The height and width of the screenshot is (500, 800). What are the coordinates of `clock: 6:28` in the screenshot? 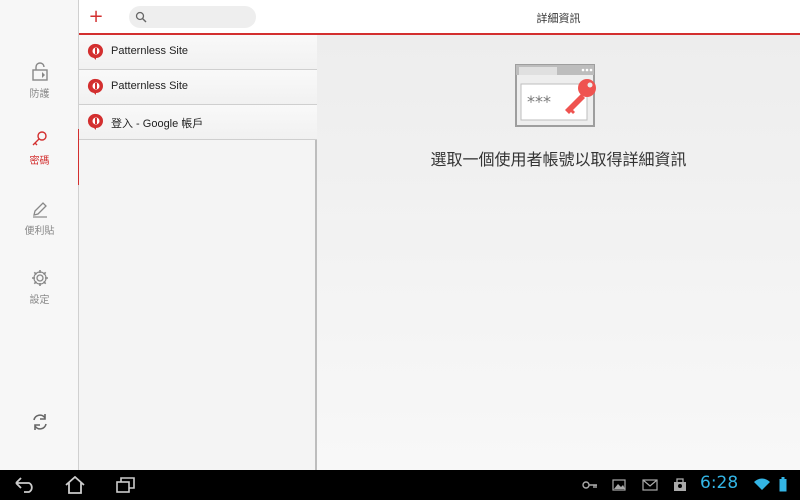 It's located at (719, 483).